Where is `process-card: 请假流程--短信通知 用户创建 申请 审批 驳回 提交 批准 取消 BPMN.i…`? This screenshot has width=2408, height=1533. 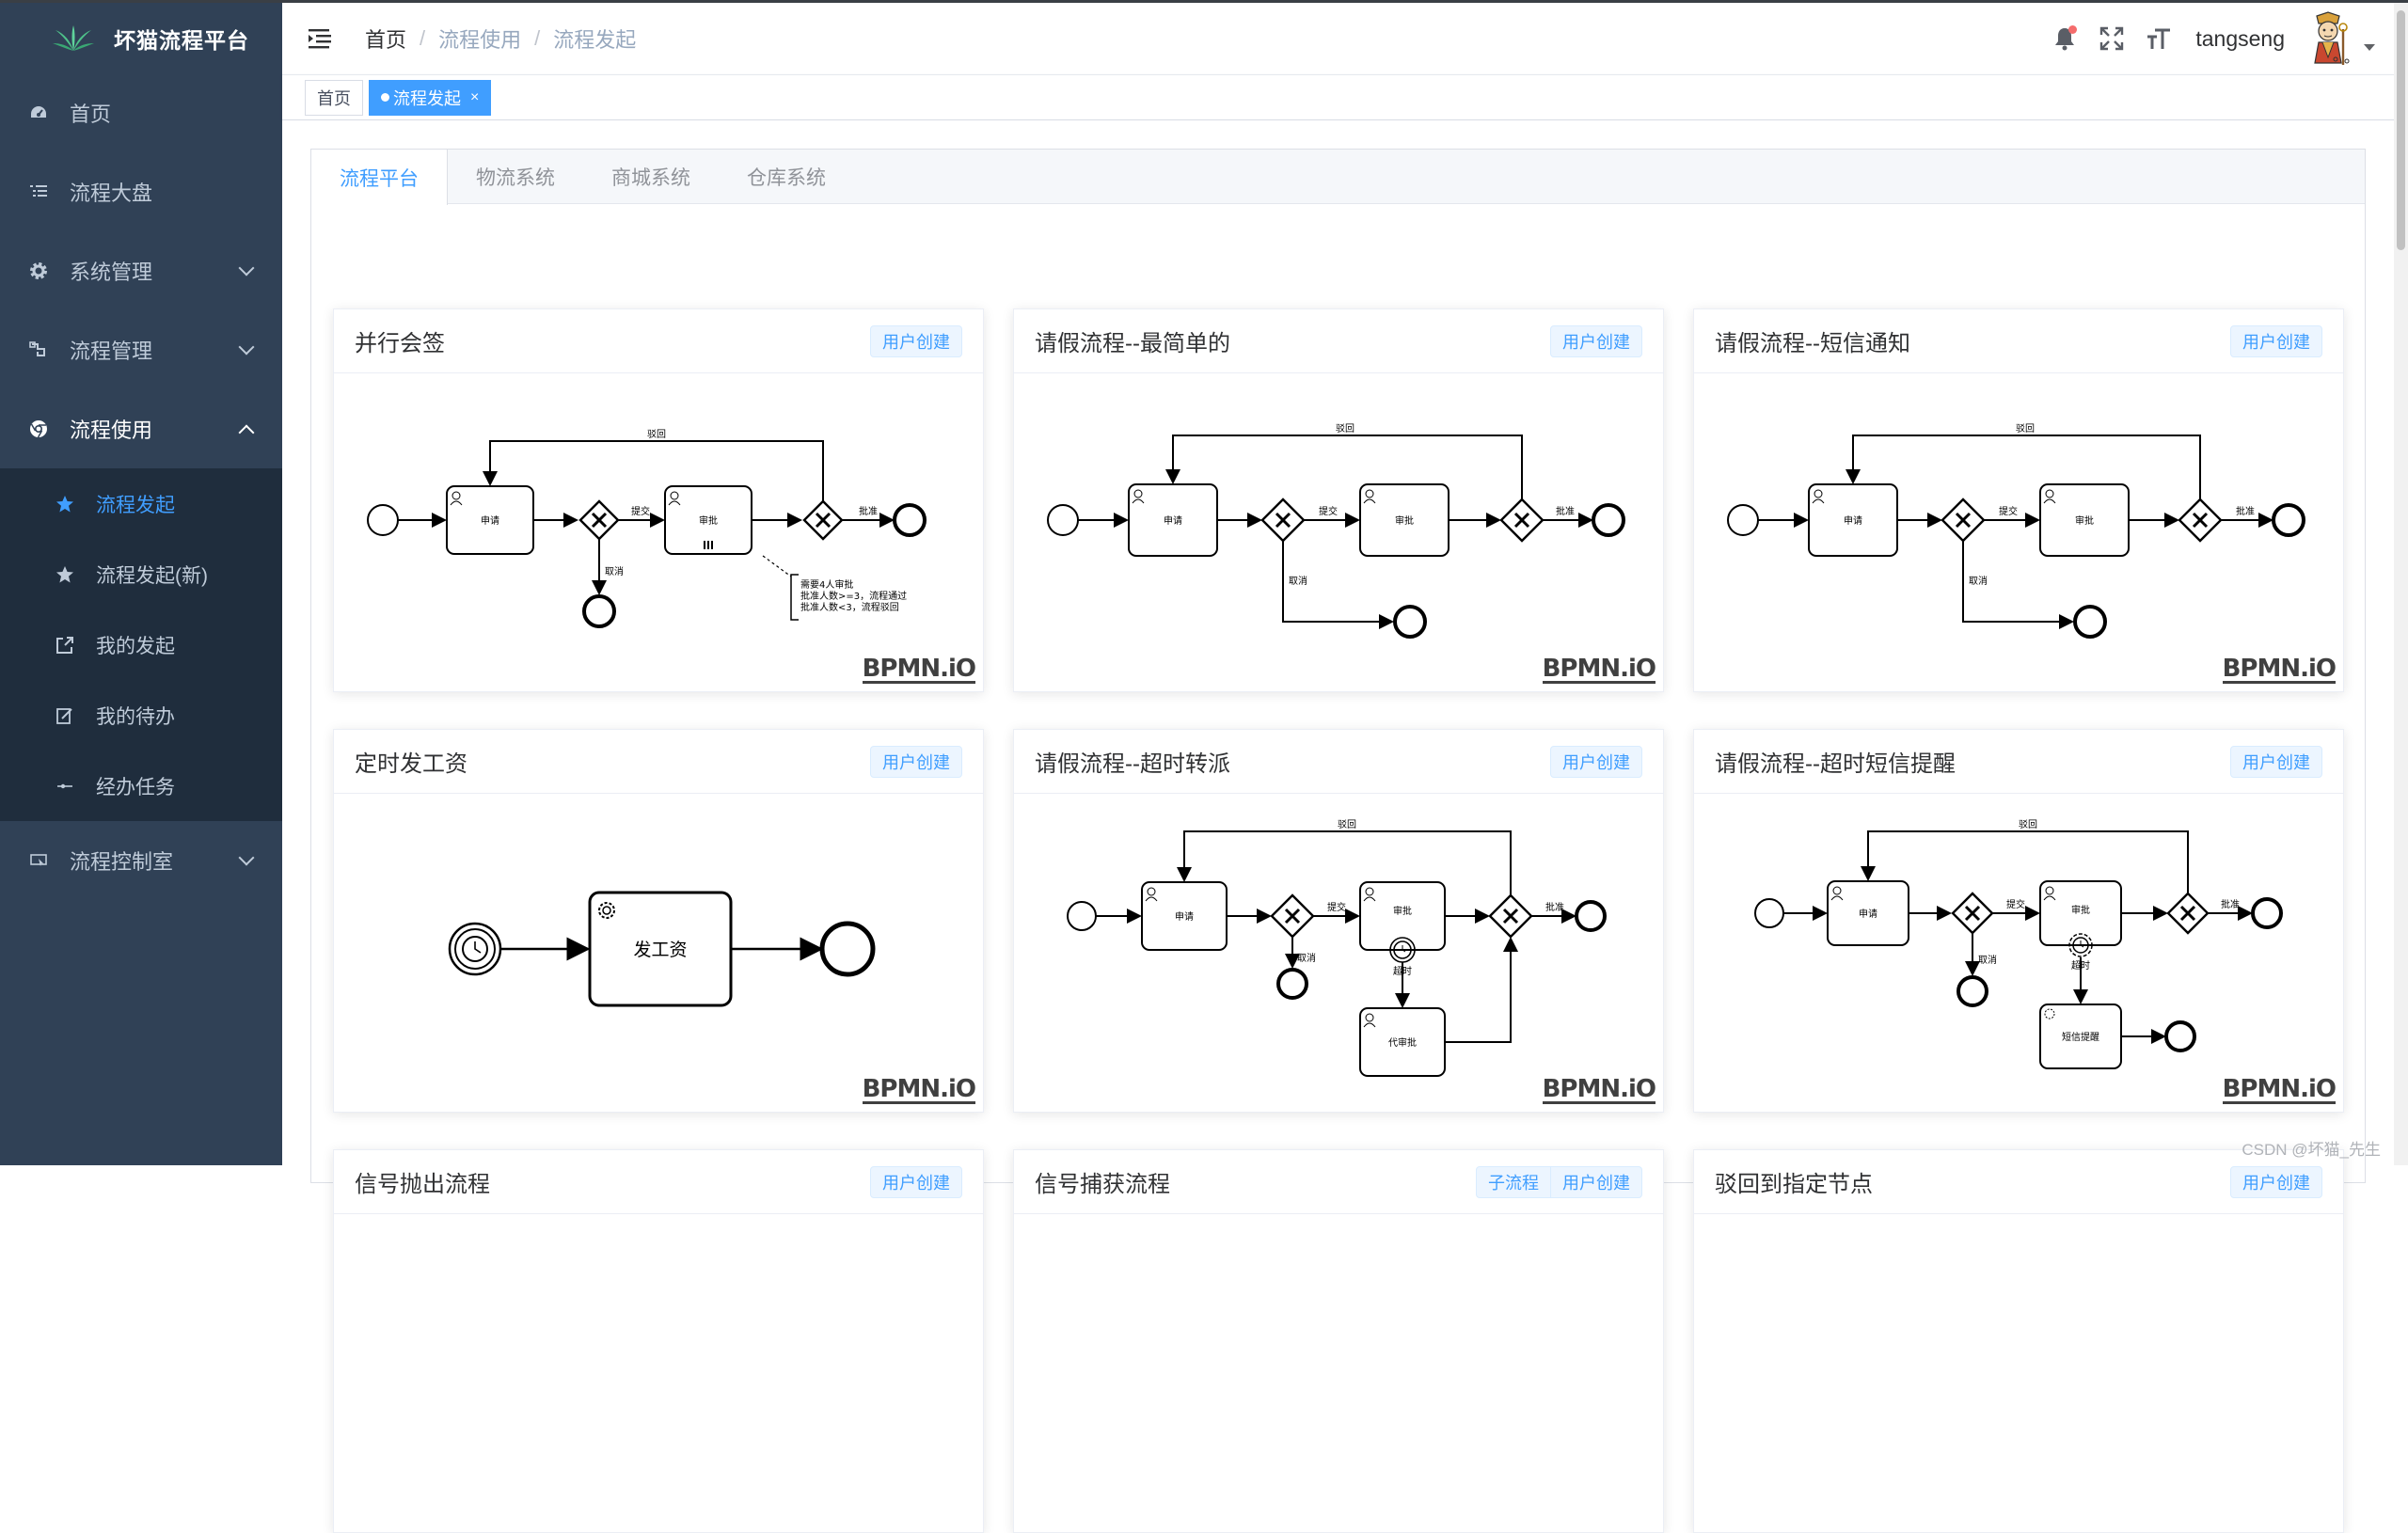 process-card: 请假流程--短信通知 用户创建 申请 审批 驳回 提交 批准 取消 BPMN.i… is located at coordinates (2019, 500).